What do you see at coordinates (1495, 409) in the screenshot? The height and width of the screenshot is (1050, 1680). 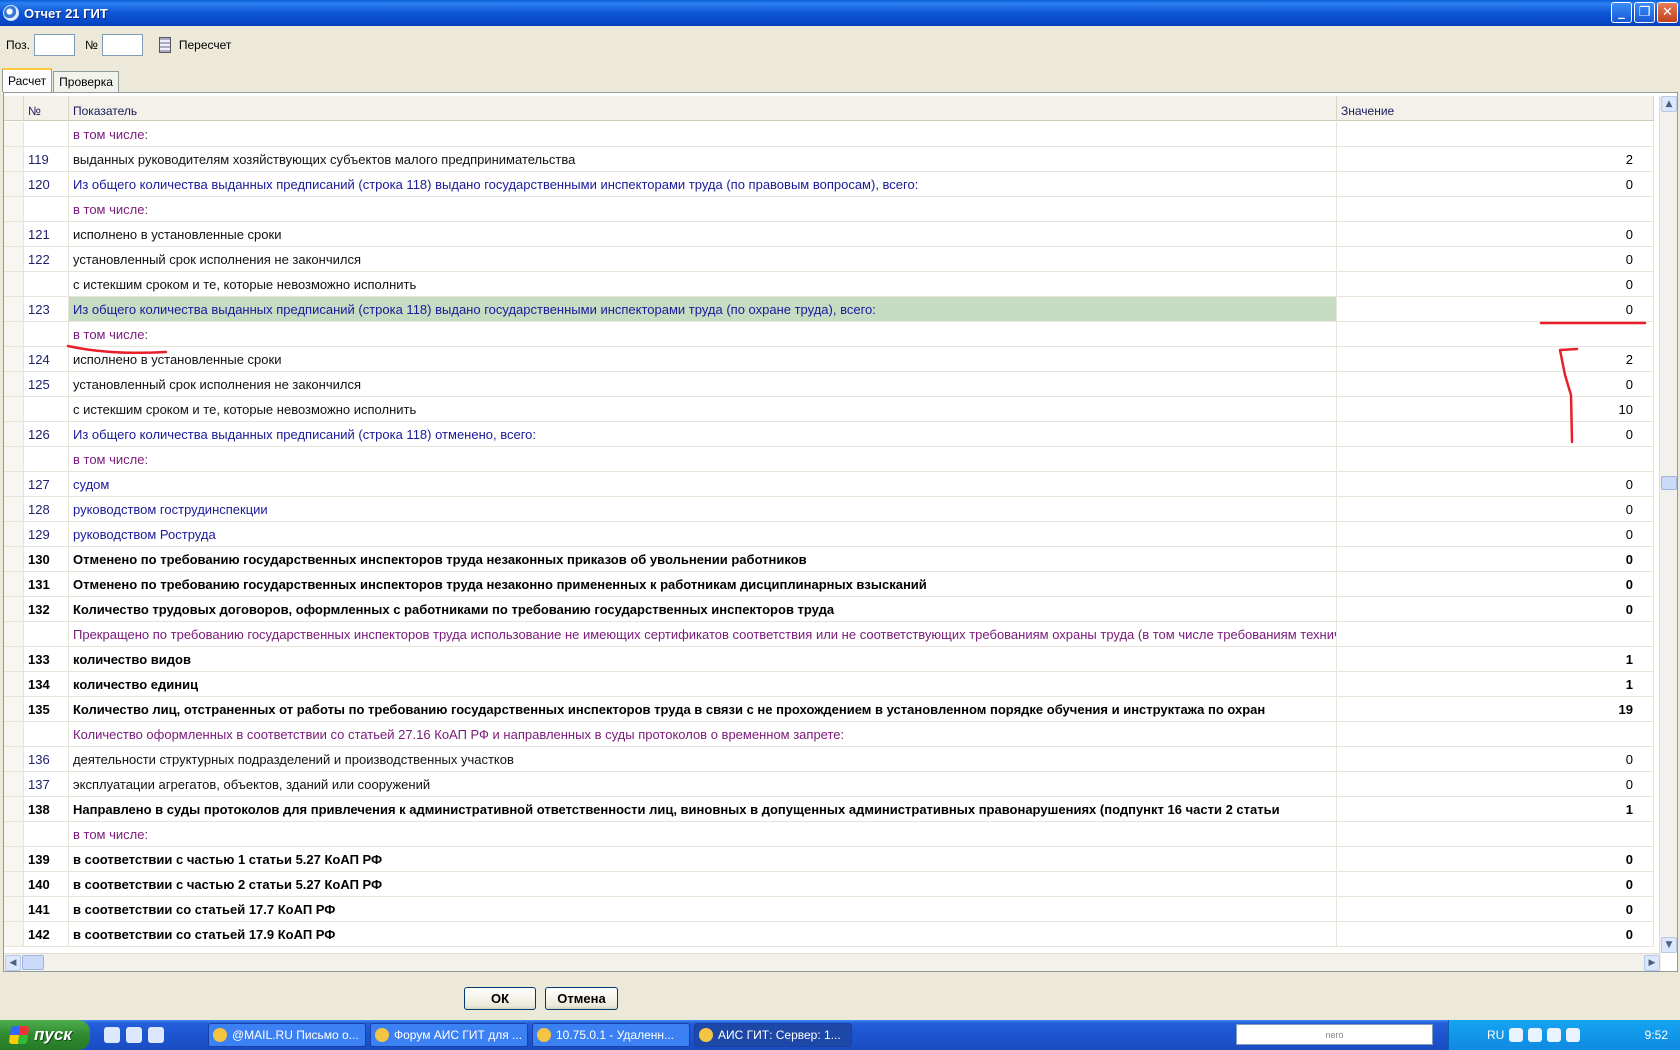 I see `cell-value: 10` at bounding box center [1495, 409].